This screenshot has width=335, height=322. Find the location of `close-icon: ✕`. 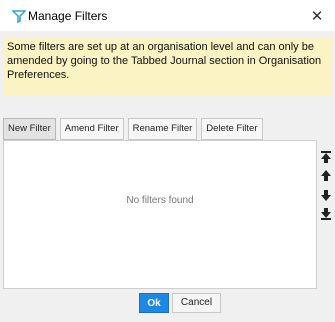

close-icon: ✕ is located at coordinates (317, 16).